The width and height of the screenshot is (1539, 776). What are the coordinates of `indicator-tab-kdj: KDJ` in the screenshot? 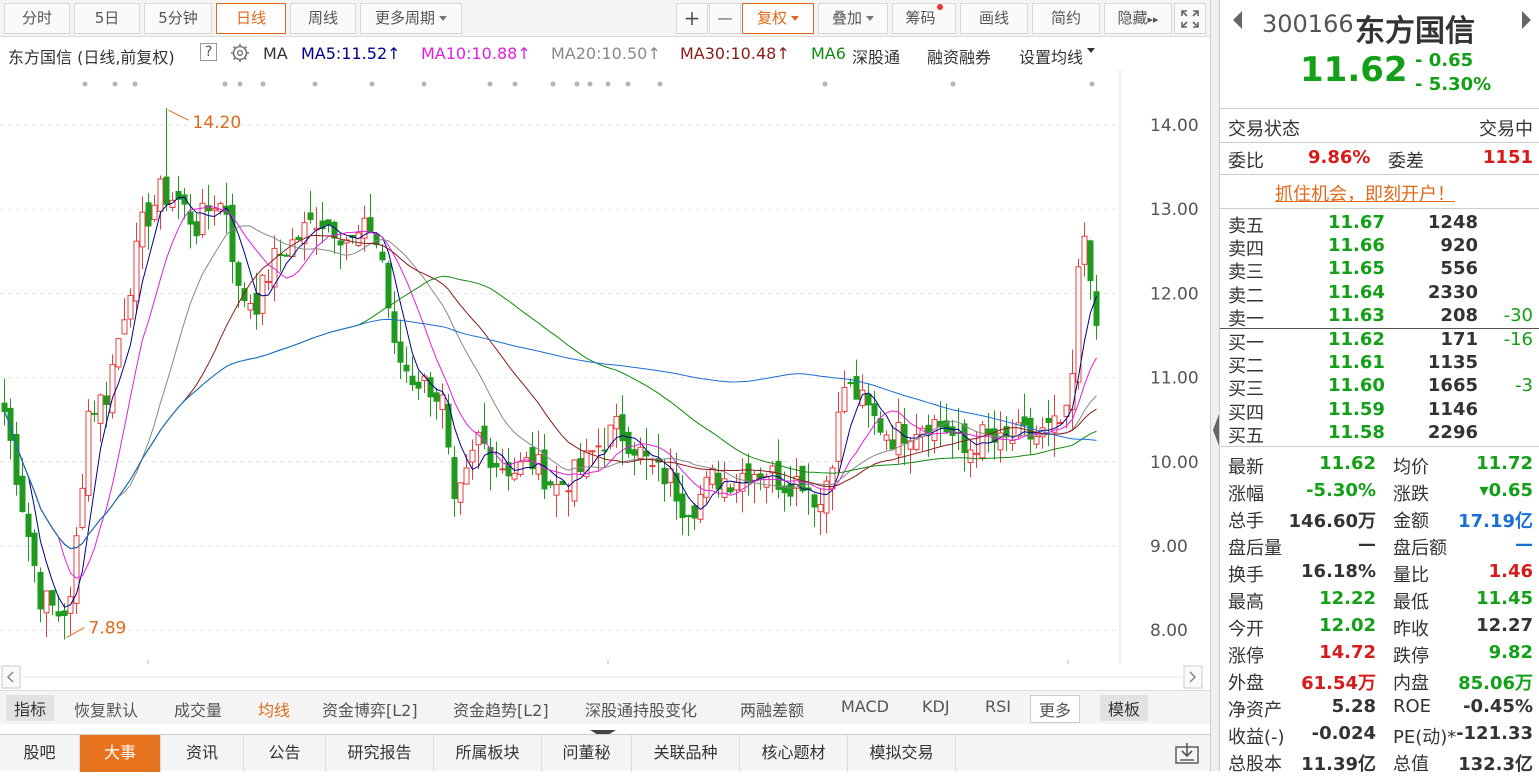 It's located at (936, 706).